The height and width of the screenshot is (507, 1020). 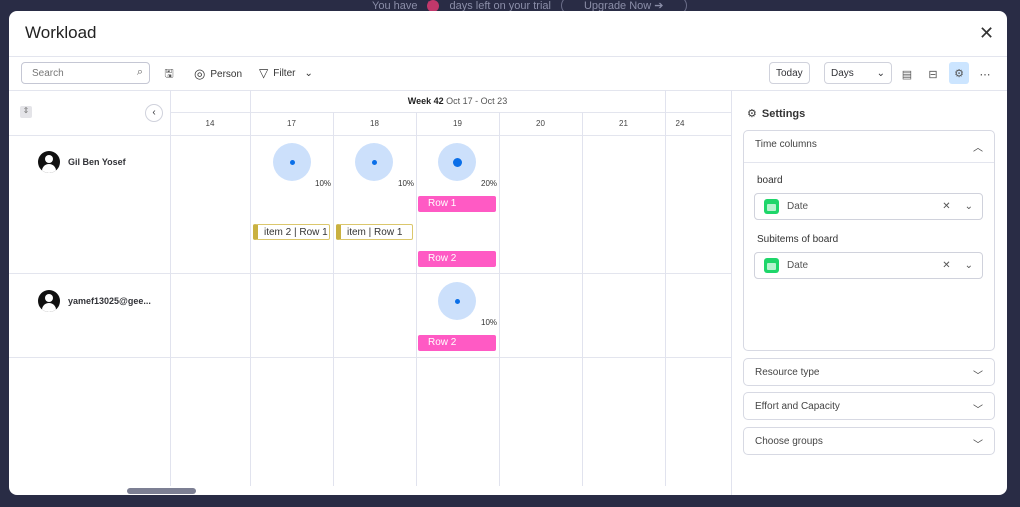 What do you see at coordinates (374, 232) in the screenshot?
I see `subitem-bar: item | Row 1` at bounding box center [374, 232].